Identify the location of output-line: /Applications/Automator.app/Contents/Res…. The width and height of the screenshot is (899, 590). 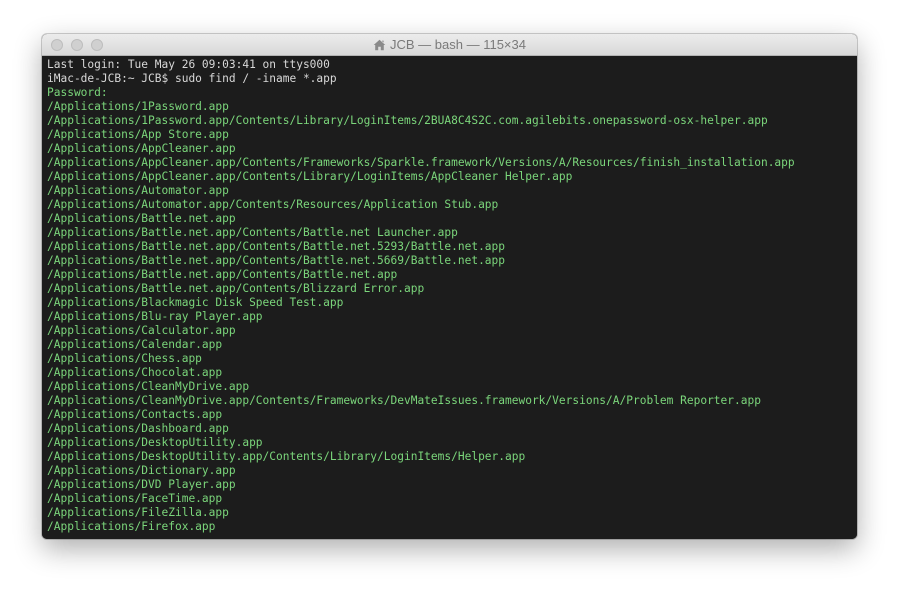
(273, 204).